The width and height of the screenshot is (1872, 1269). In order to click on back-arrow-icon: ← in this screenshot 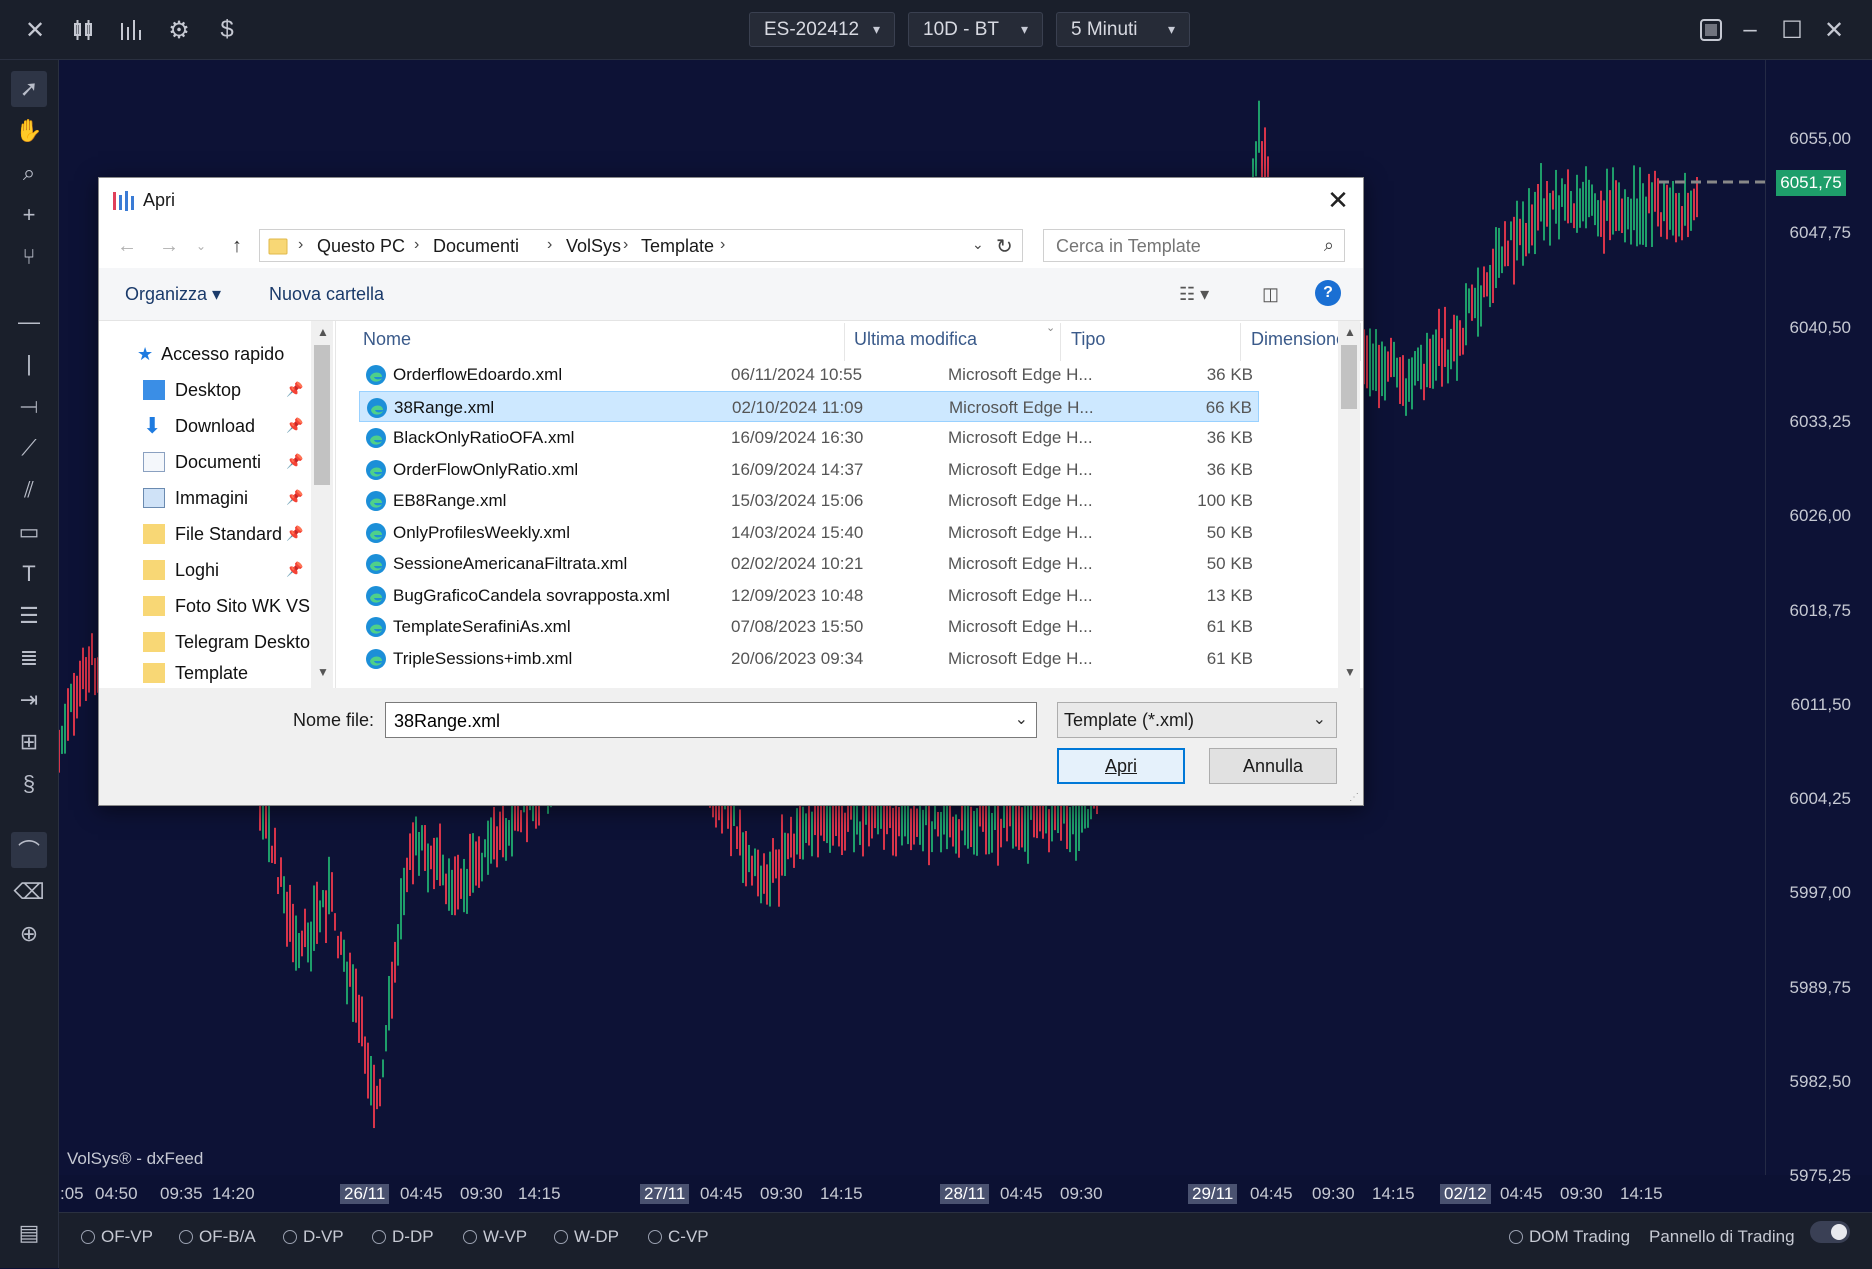, I will do `click(127, 246)`.